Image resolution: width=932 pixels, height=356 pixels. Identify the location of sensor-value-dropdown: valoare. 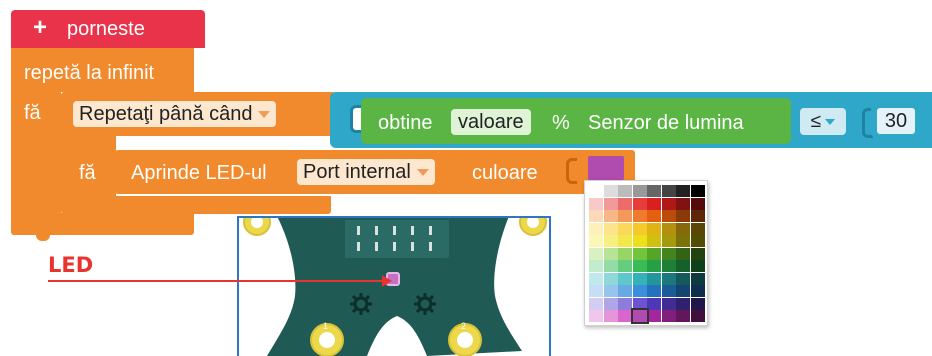
(491, 122).